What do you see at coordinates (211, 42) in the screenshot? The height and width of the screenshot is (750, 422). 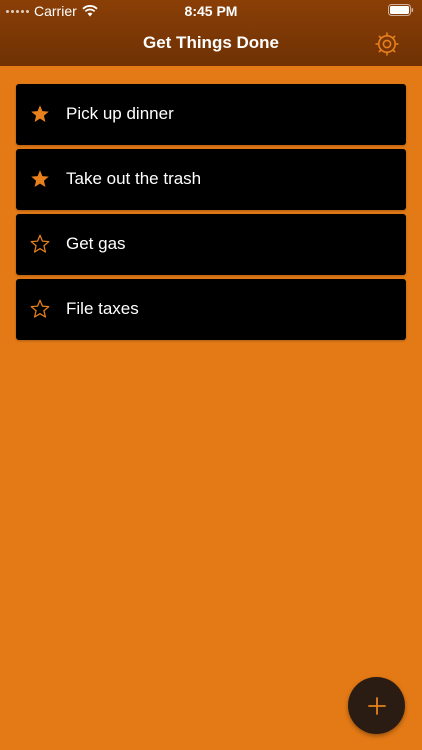 I see `page-title: Get Things Done` at bounding box center [211, 42].